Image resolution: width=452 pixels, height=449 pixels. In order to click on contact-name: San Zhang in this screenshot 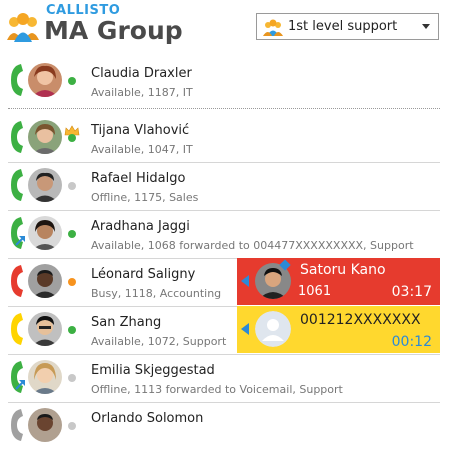, I will do `click(126, 322)`.